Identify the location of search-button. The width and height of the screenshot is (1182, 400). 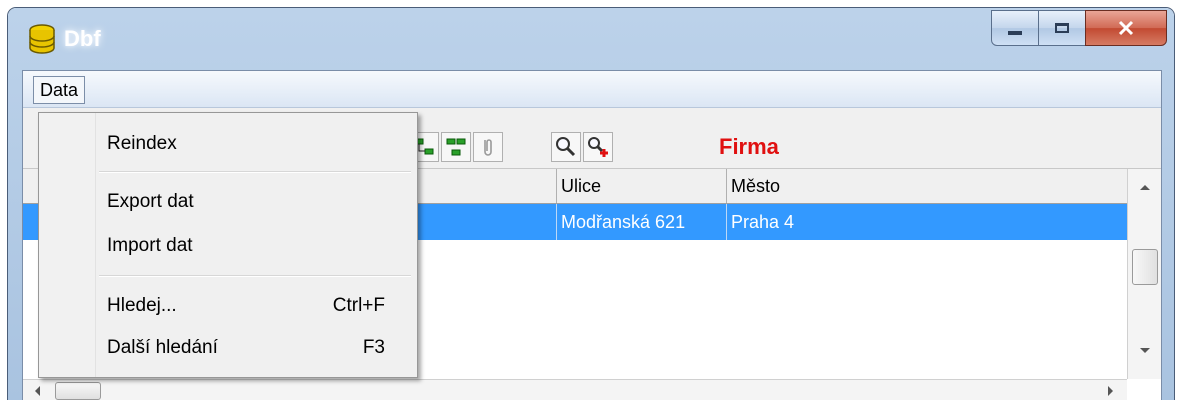
(566, 147).